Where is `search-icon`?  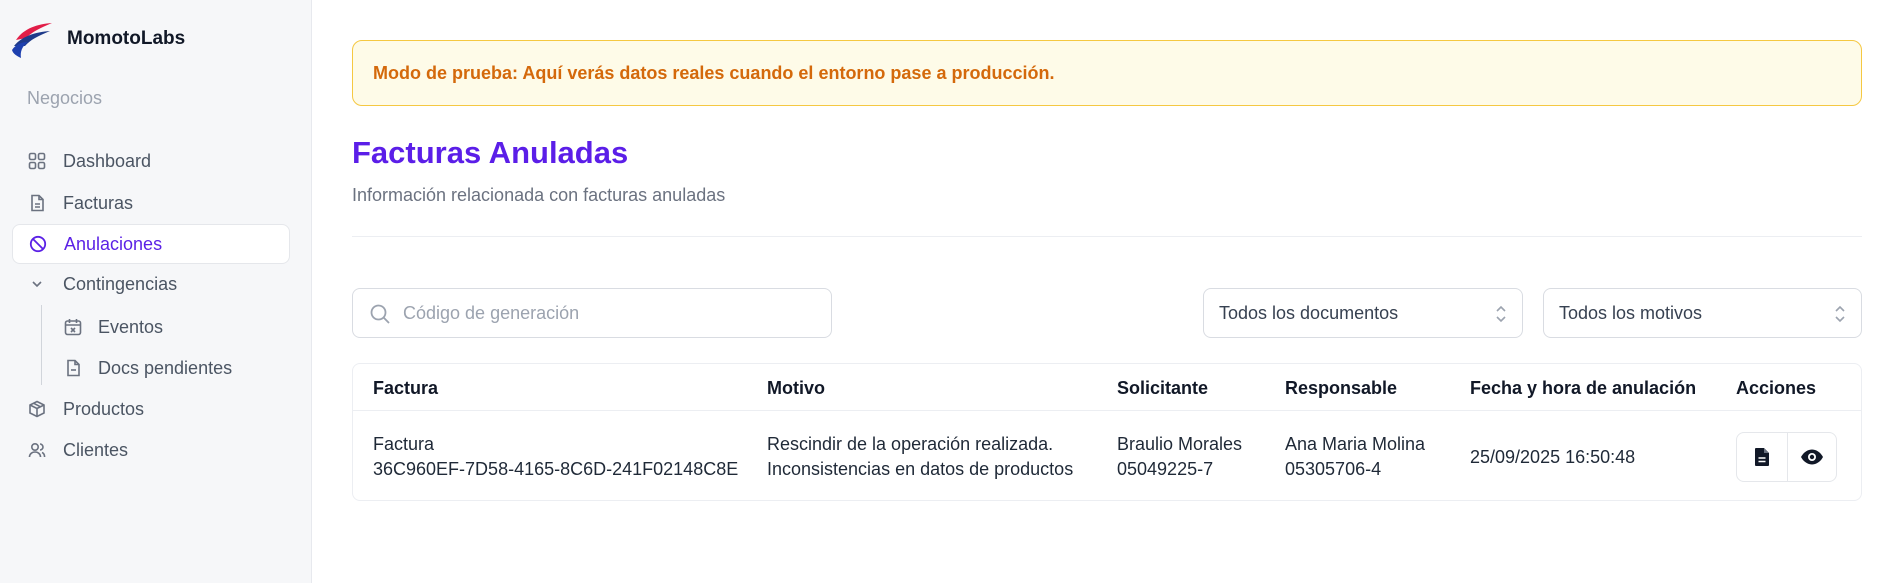
search-icon is located at coordinates (380, 314).